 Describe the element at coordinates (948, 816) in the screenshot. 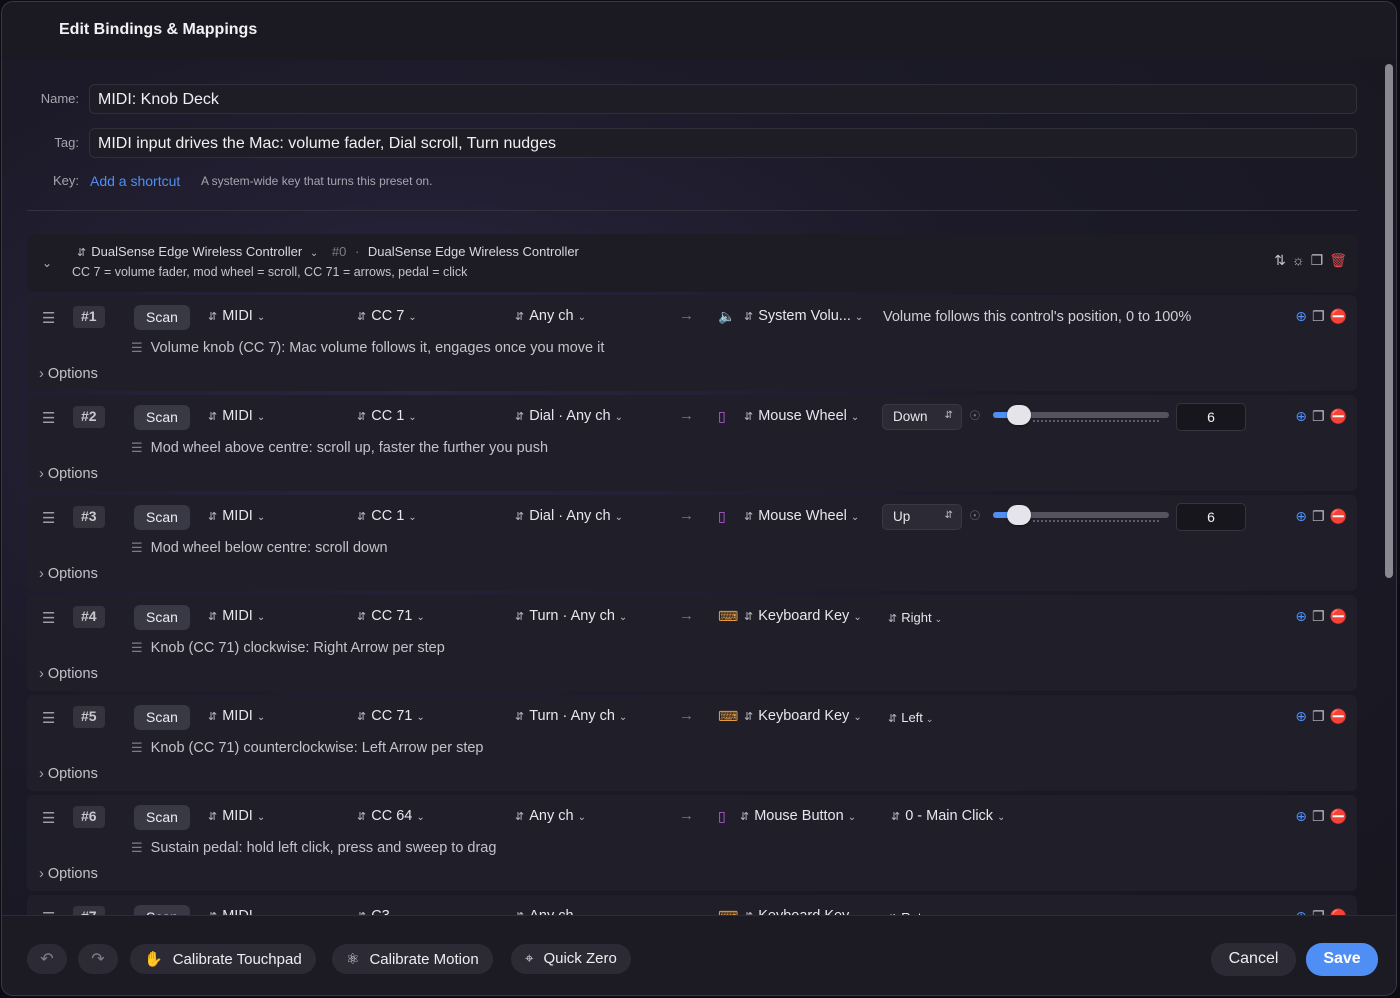

I see `button-select: ⇵ 0 - Main Click ⌄` at that location.